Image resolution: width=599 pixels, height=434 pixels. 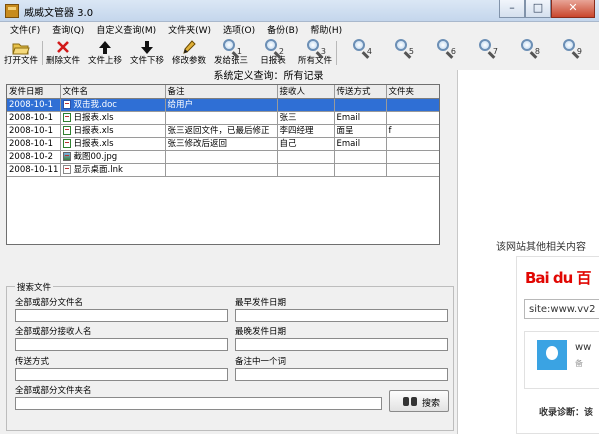 I want to click on magnifier-icon: 5, so click(x=404, y=47).